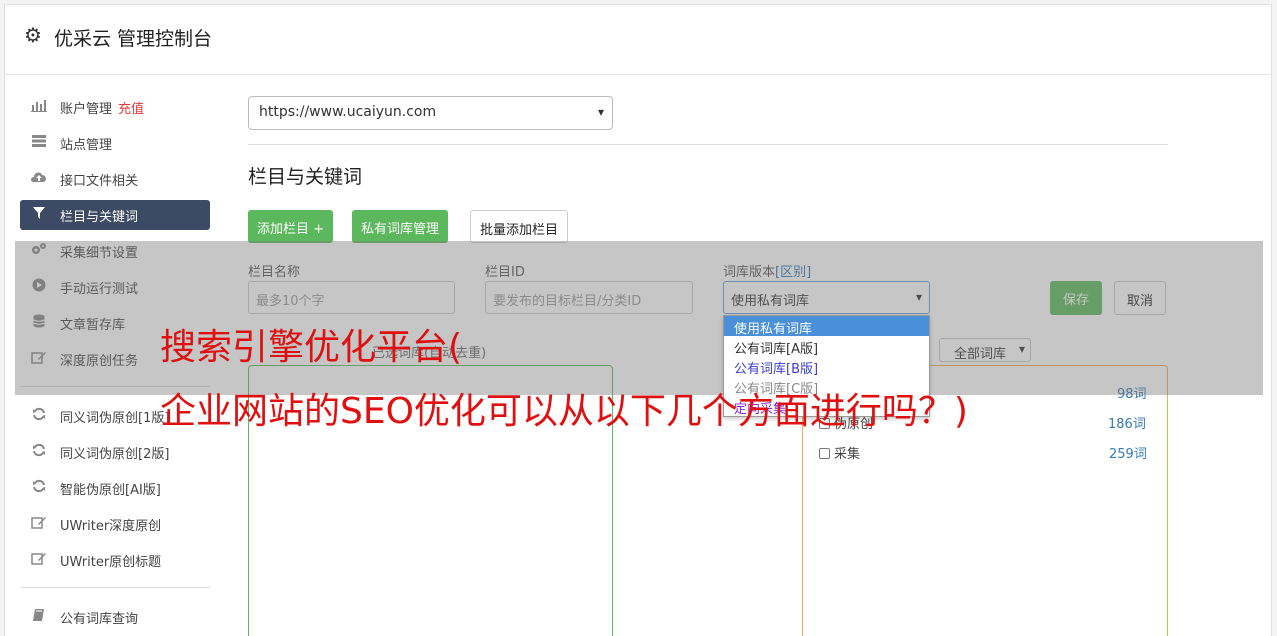 The image size is (1277, 636). Describe the element at coordinates (305, 177) in the screenshot. I see `section-title: 栏目与关键词` at that location.